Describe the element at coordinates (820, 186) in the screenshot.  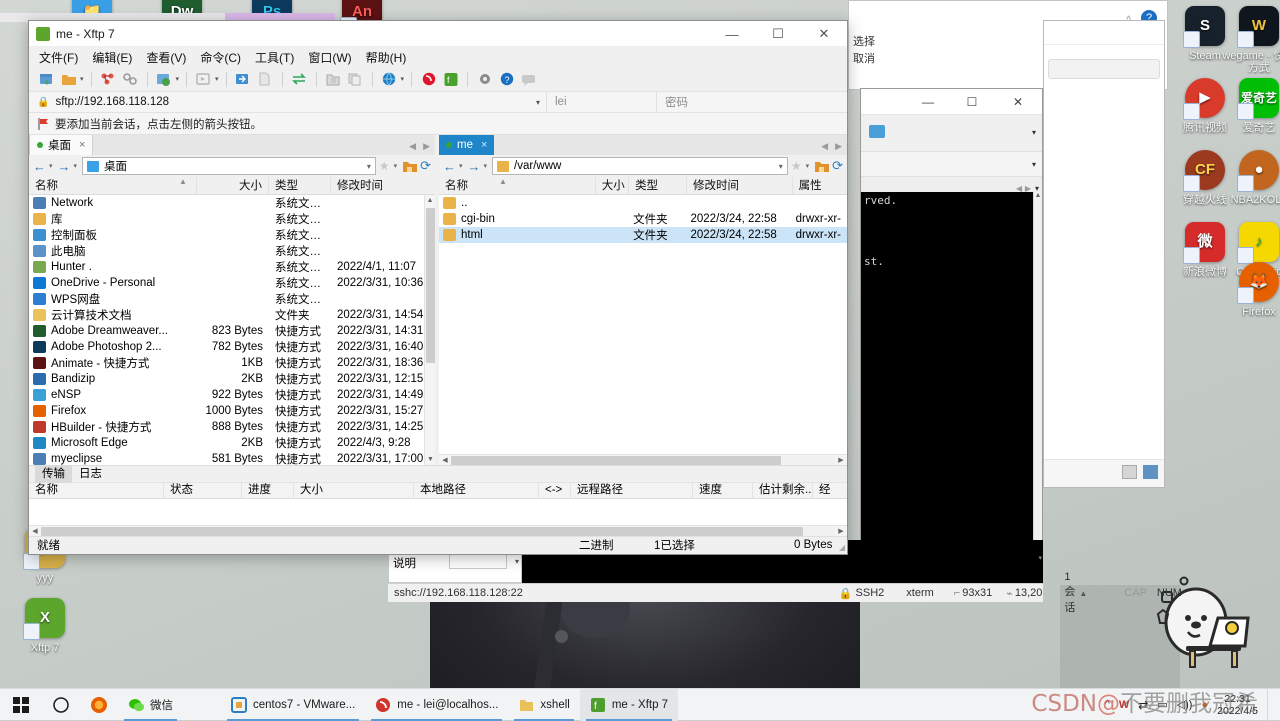
I see `remote-col-attr: 属性` at that location.